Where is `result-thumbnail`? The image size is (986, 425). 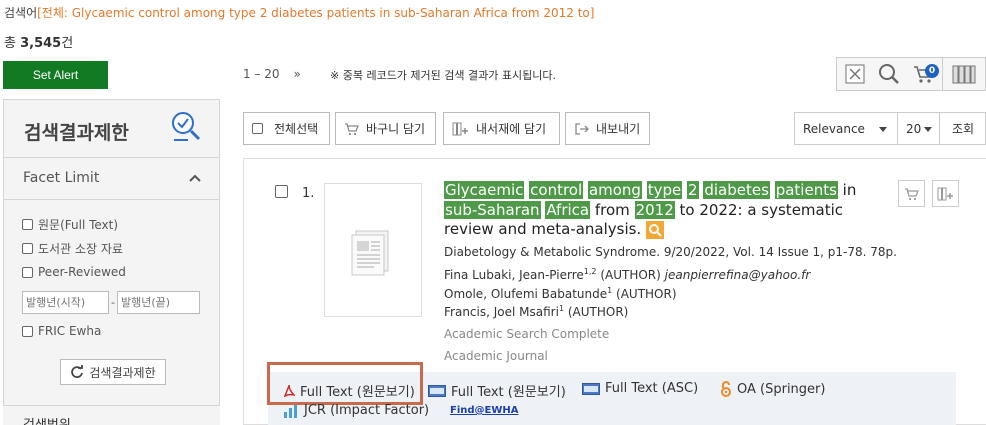
result-thumbnail is located at coordinates (373, 250).